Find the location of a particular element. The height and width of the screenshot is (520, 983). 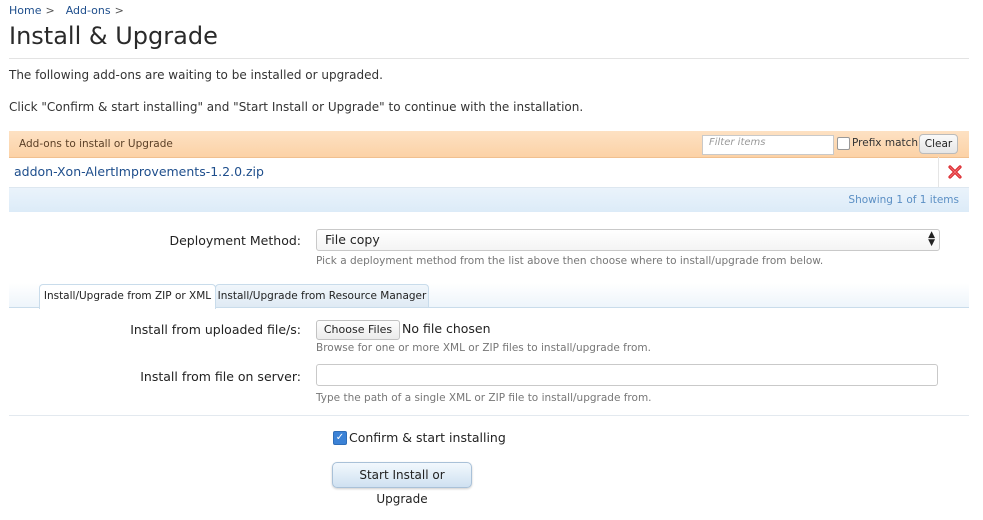

section-divider is located at coordinates (489, 415).